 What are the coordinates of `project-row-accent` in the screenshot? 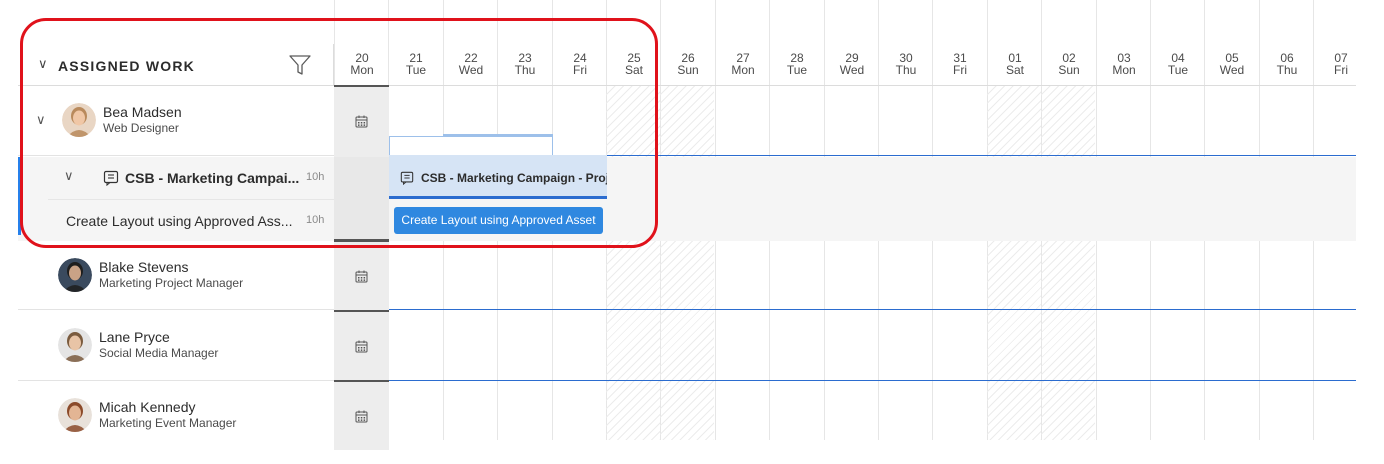 It's located at (19, 196).